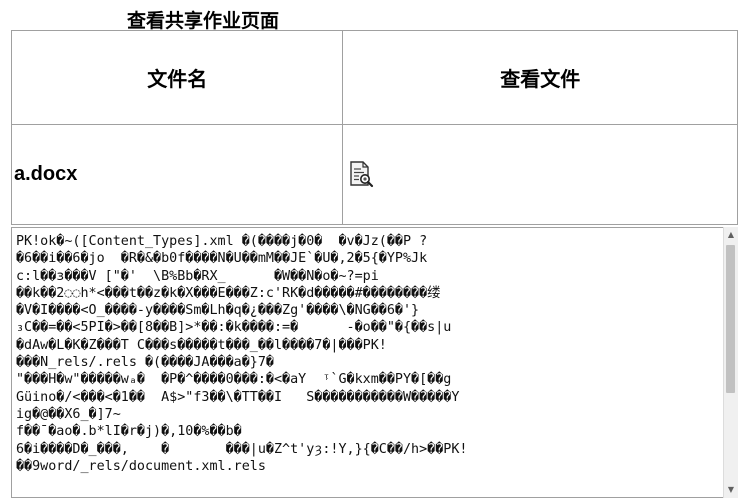  I want to click on view-file-cell, so click(540, 174).